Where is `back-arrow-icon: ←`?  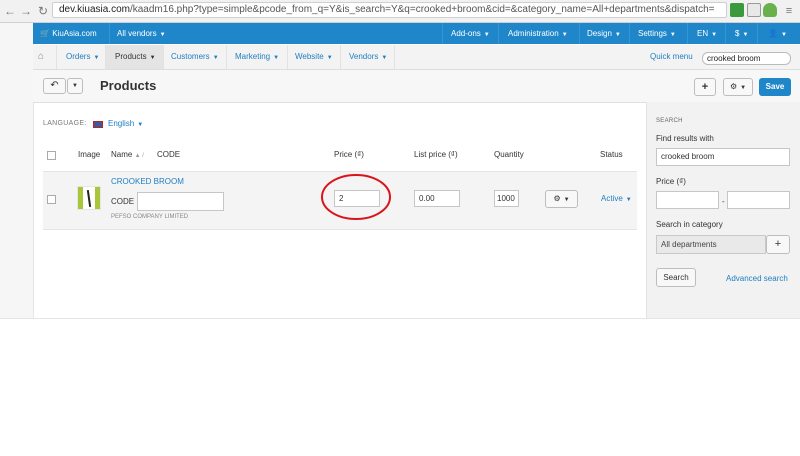
back-arrow-icon: ← is located at coordinates (10, 11).